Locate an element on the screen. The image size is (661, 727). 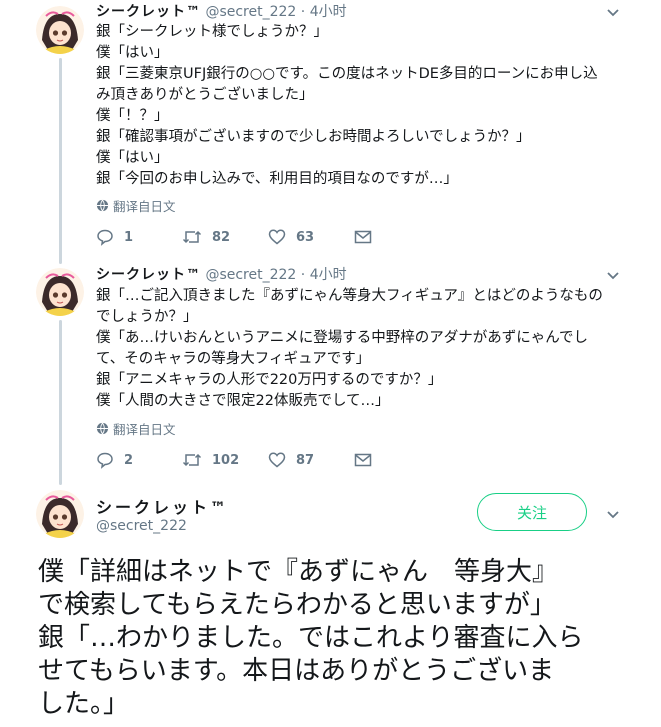
tweet-line: て、そのキャラの等身大フィギュアです」 is located at coordinates (233, 359).